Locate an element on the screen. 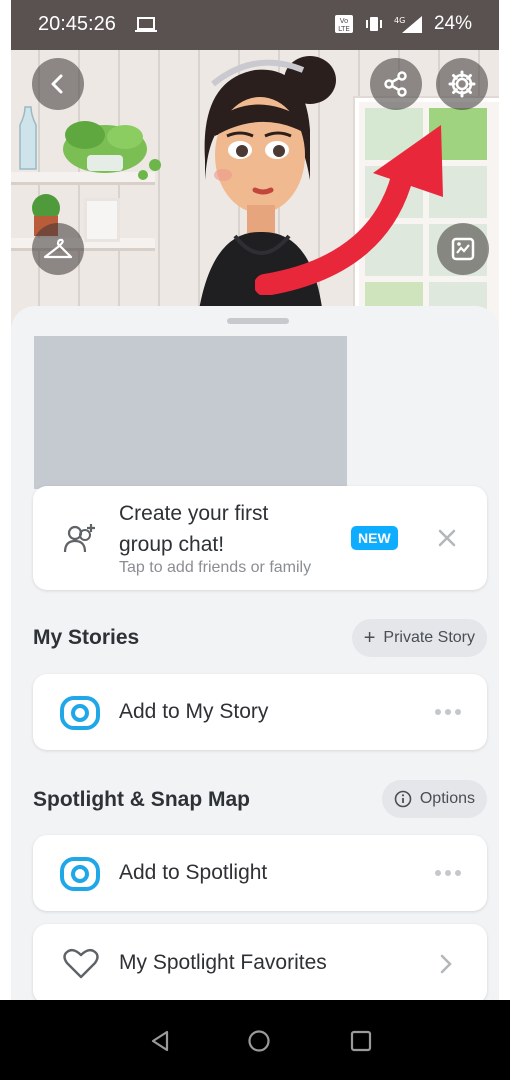 The image size is (510, 1080). vibrate-icon is located at coordinates (373, 24).